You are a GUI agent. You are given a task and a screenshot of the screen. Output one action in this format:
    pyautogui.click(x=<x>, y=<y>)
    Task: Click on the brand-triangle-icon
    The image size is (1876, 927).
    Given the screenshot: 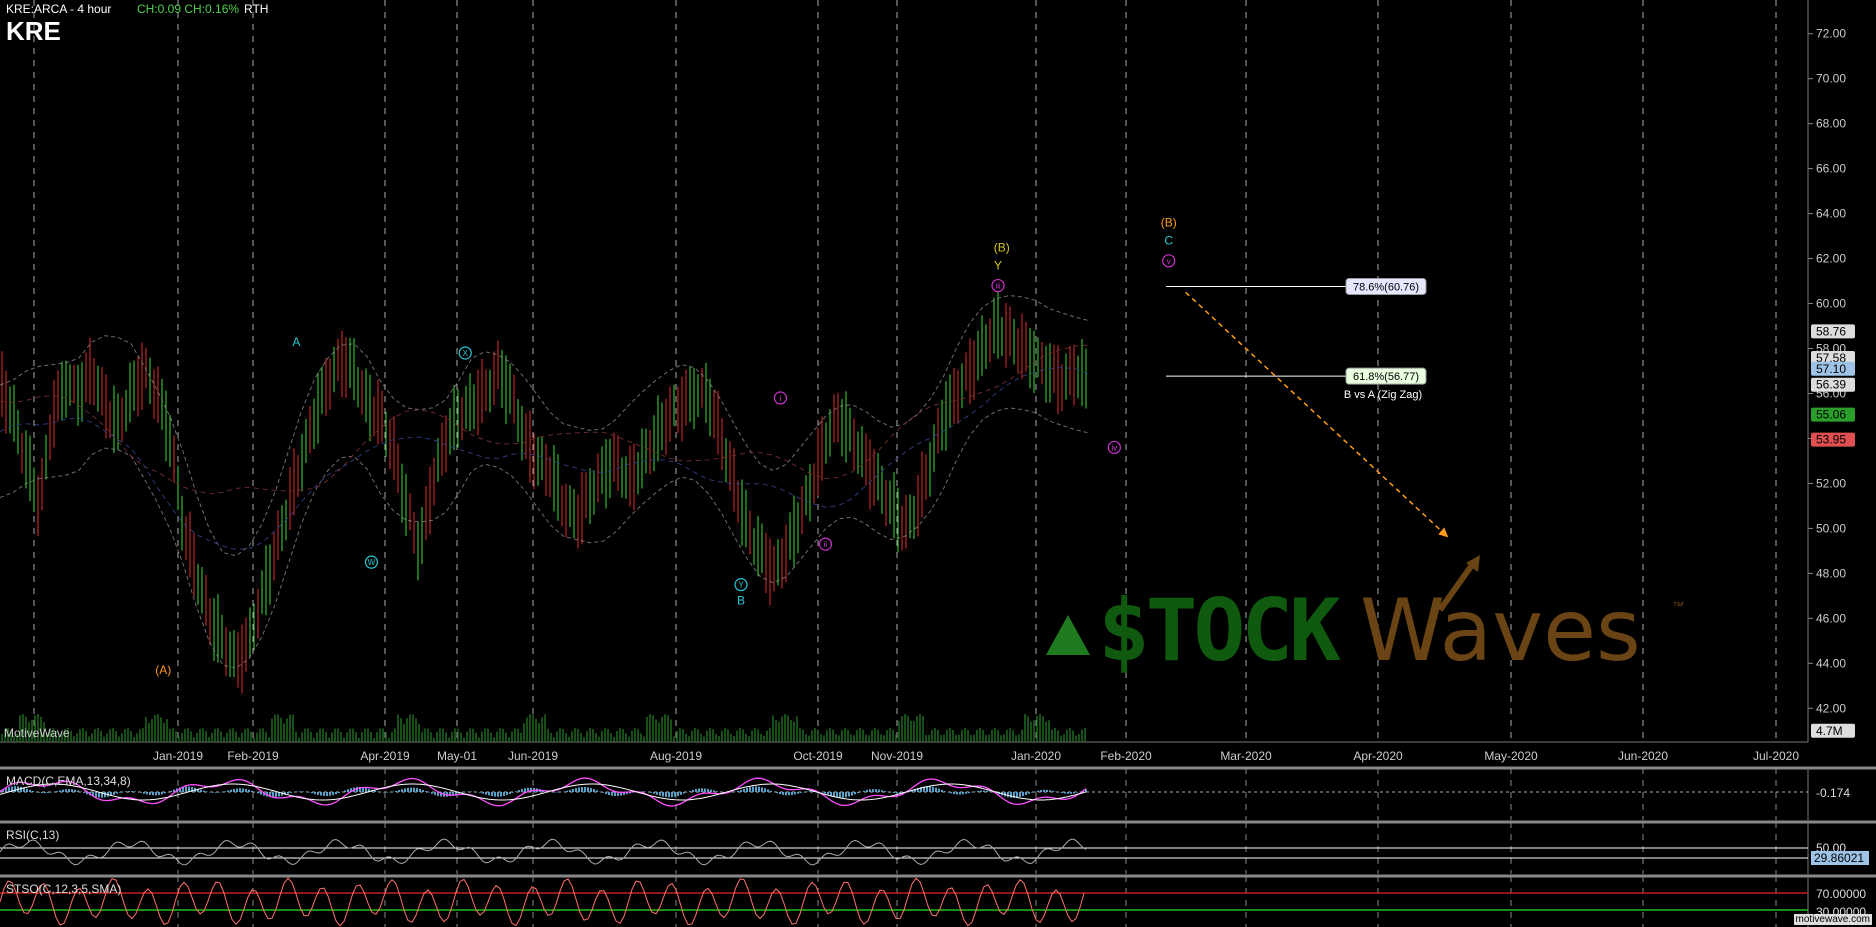 What is the action you would take?
    pyautogui.click(x=1068, y=635)
    